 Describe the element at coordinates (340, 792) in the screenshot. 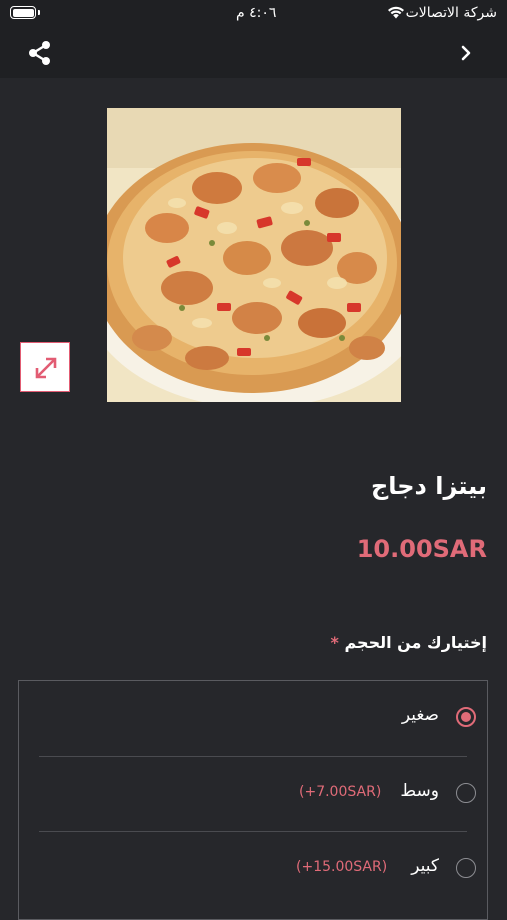

I see `size-option-extra-price: (+7.00SAR)` at that location.